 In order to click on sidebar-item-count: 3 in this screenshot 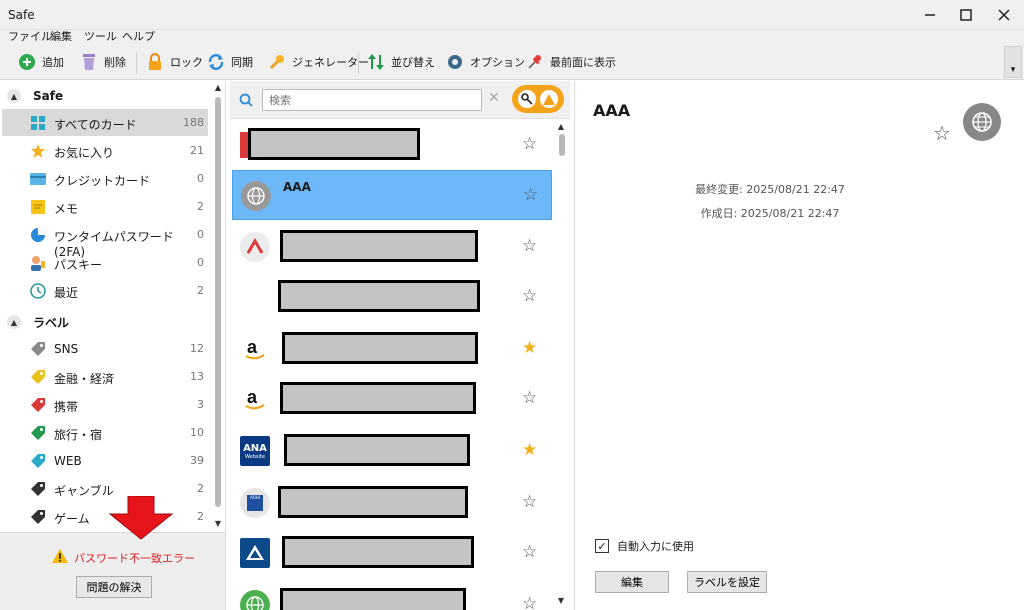, I will do `click(200, 404)`.